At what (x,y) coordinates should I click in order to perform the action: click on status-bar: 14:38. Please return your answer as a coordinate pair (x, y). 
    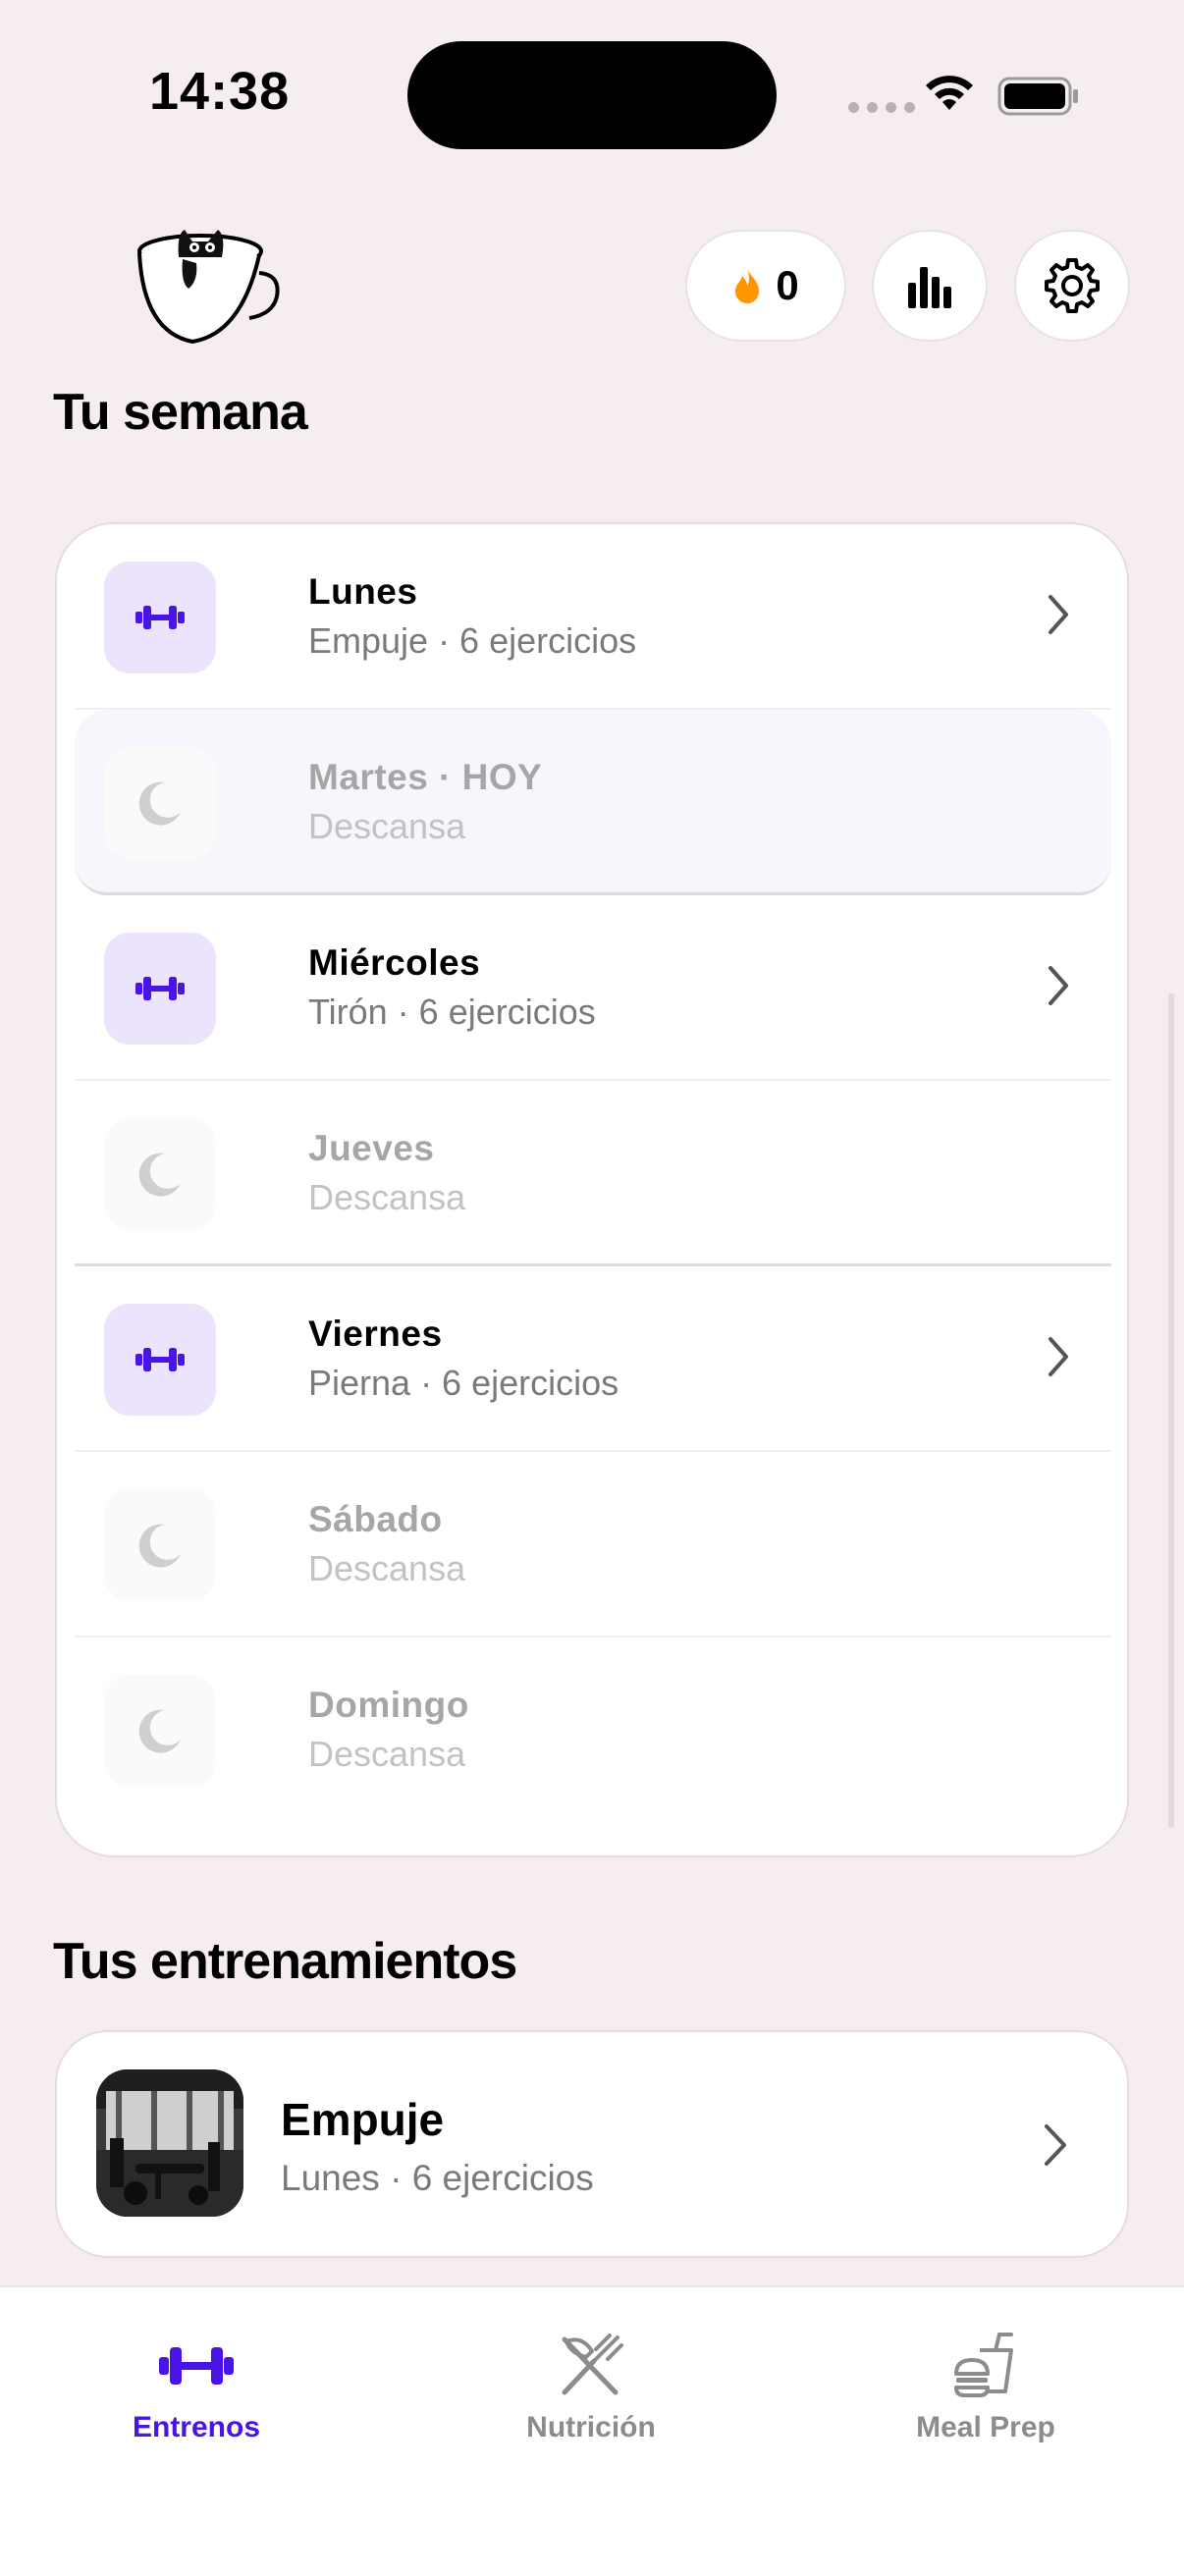
    Looking at the image, I should click on (592, 93).